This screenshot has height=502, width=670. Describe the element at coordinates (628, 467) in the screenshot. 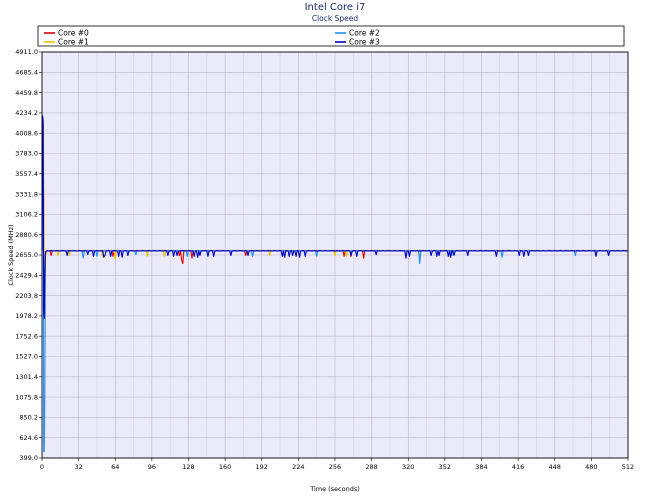

I see `x-tick-label-16: 512` at that location.